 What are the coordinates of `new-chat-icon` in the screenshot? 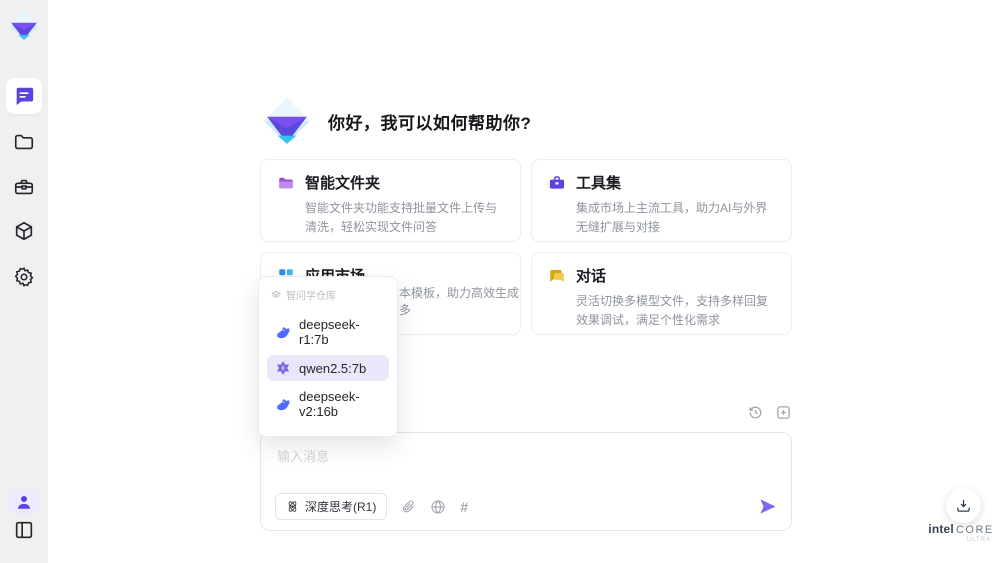 It's located at (783, 412).